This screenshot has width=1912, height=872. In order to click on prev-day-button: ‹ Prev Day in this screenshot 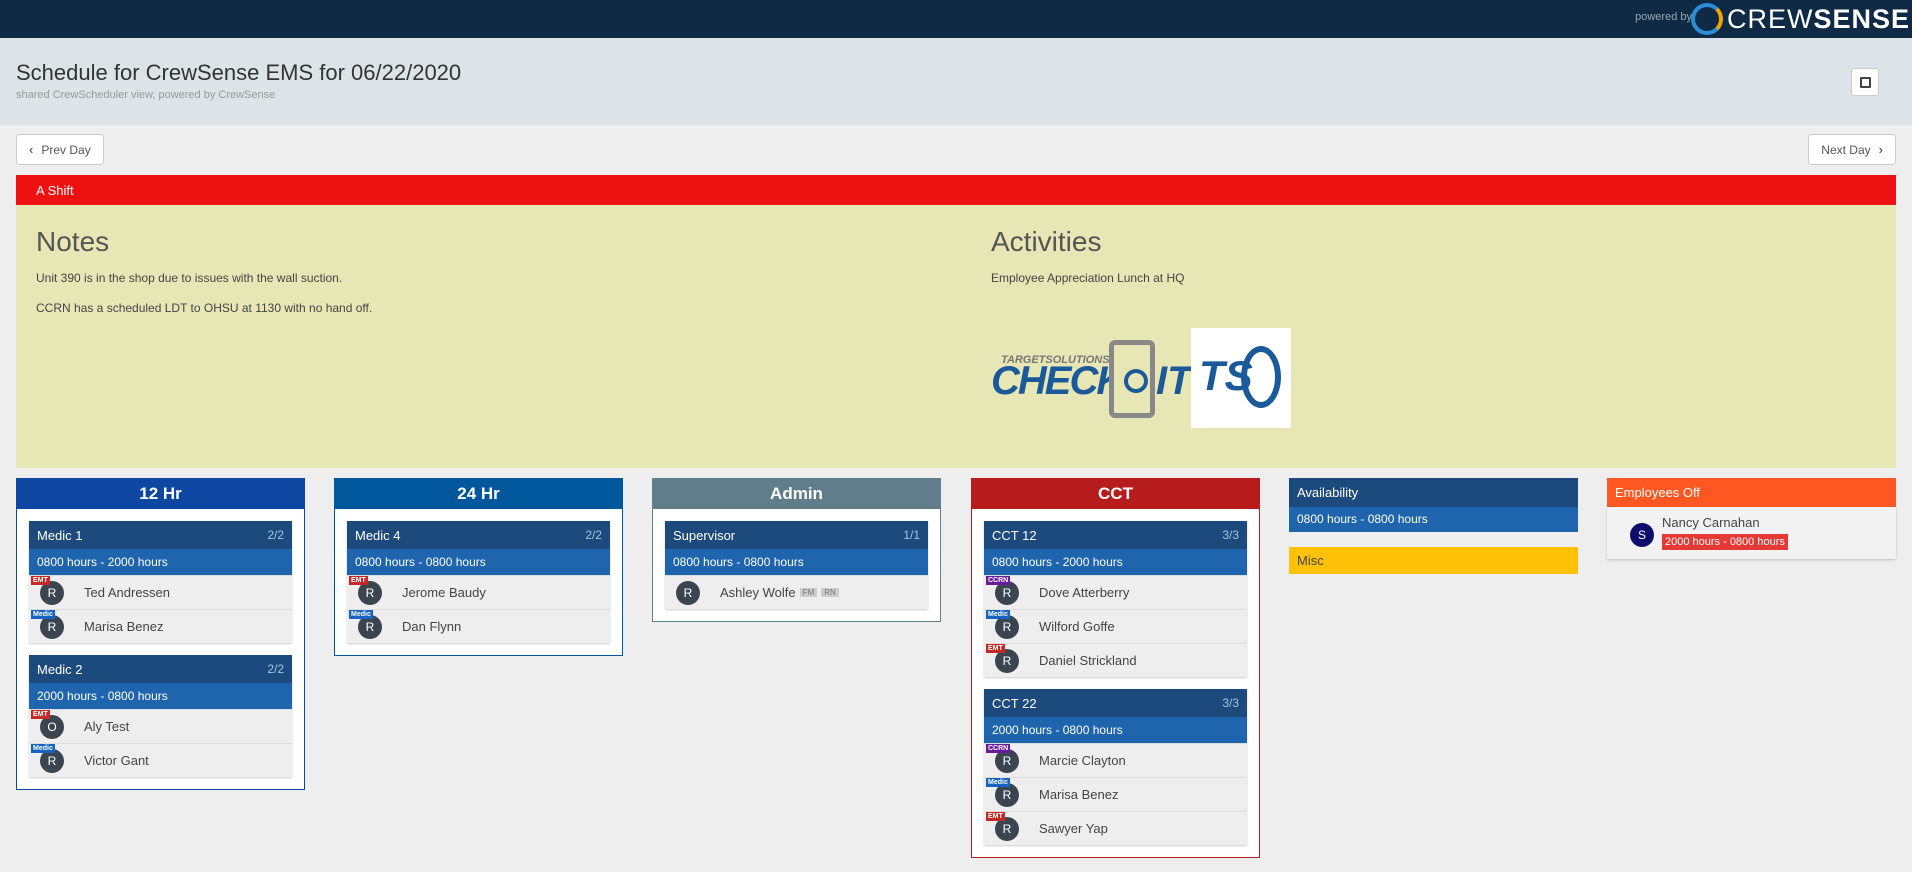, I will do `click(60, 149)`.